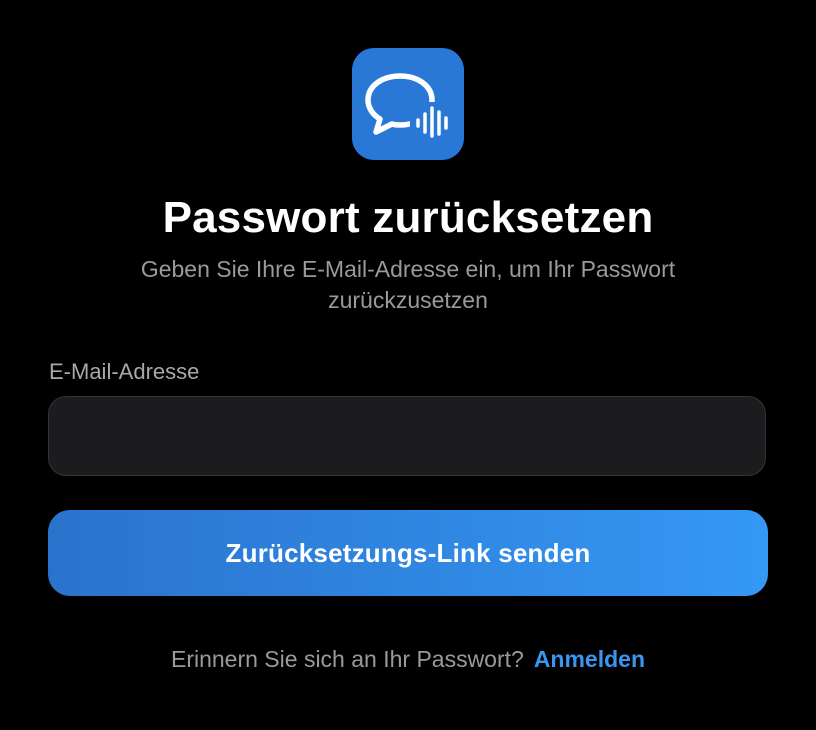  What do you see at coordinates (408, 553) in the screenshot?
I see `send-reset-link-button: Zurücksetzungs-Link senden` at bounding box center [408, 553].